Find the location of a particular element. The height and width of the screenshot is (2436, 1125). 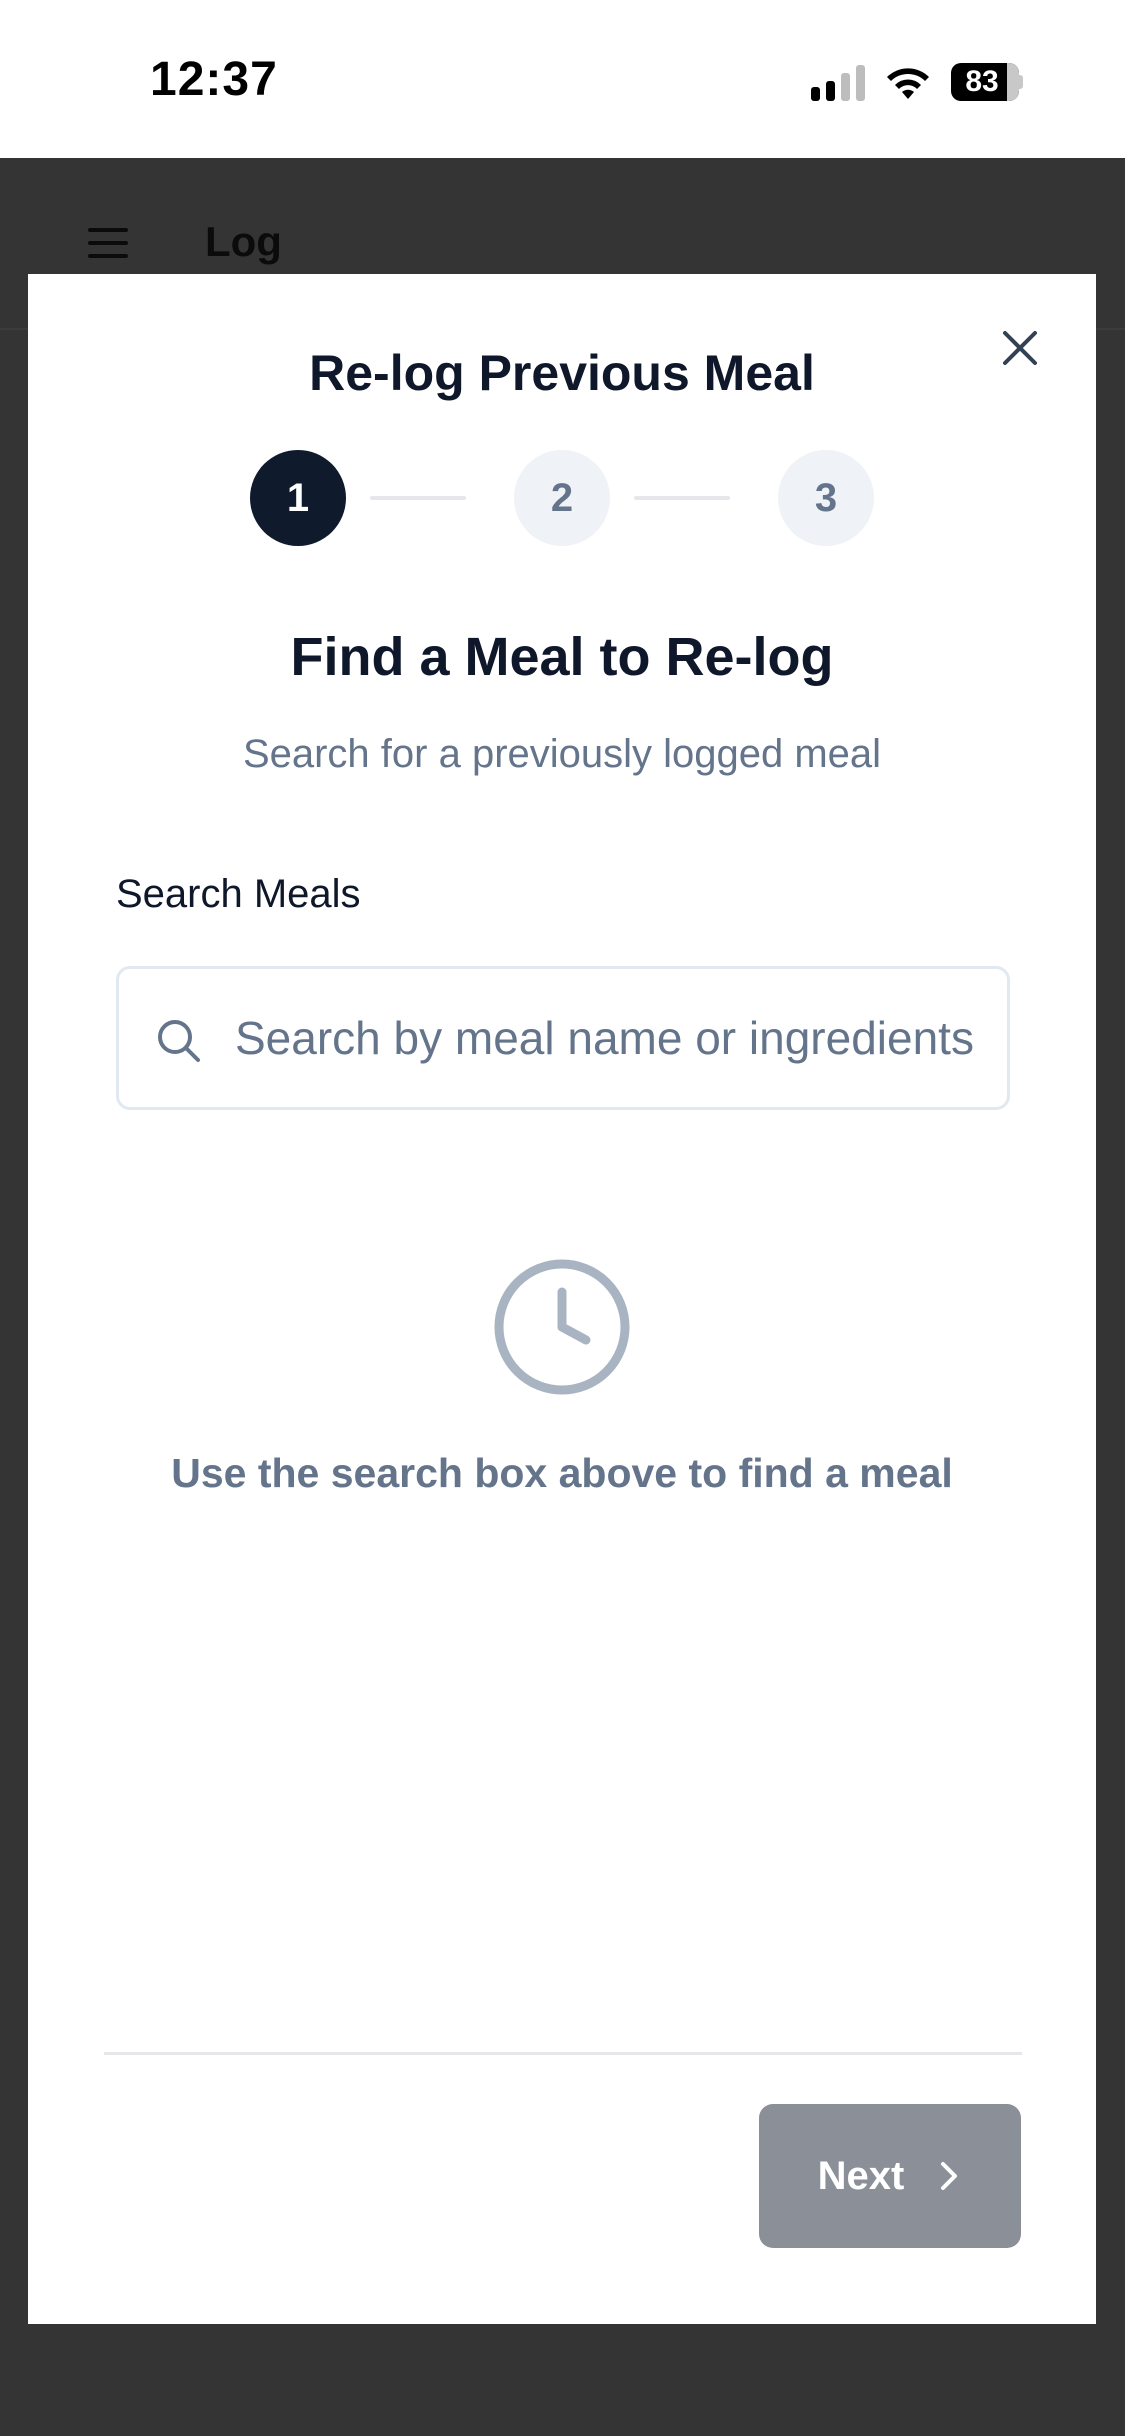

stepper: 1 2 3 is located at coordinates (565, 498).